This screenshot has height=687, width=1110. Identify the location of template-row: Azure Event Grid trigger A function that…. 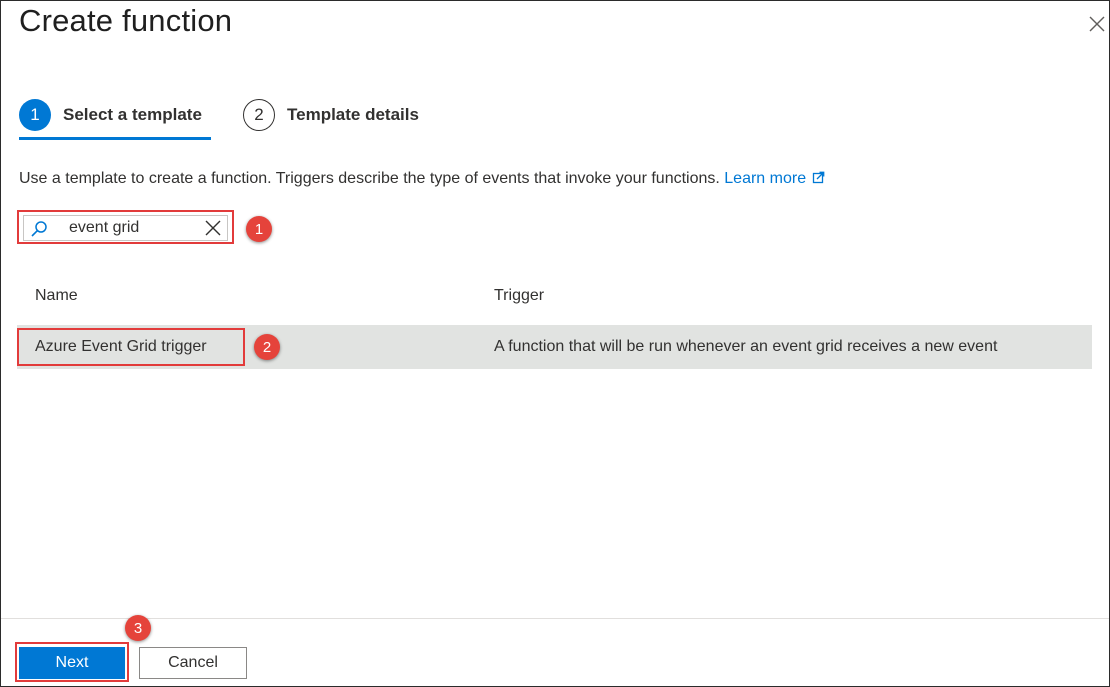
(554, 347).